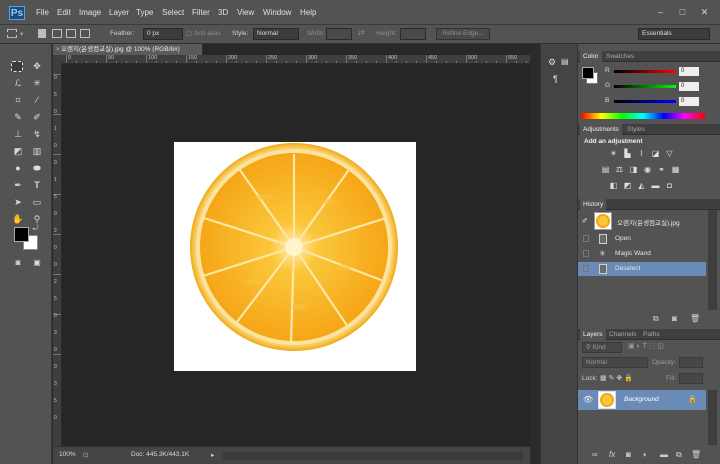 The width and height of the screenshot is (720, 464). Describe the element at coordinates (18, 117) in the screenshot. I see `healing-brush-tool-icon: ✎` at that location.